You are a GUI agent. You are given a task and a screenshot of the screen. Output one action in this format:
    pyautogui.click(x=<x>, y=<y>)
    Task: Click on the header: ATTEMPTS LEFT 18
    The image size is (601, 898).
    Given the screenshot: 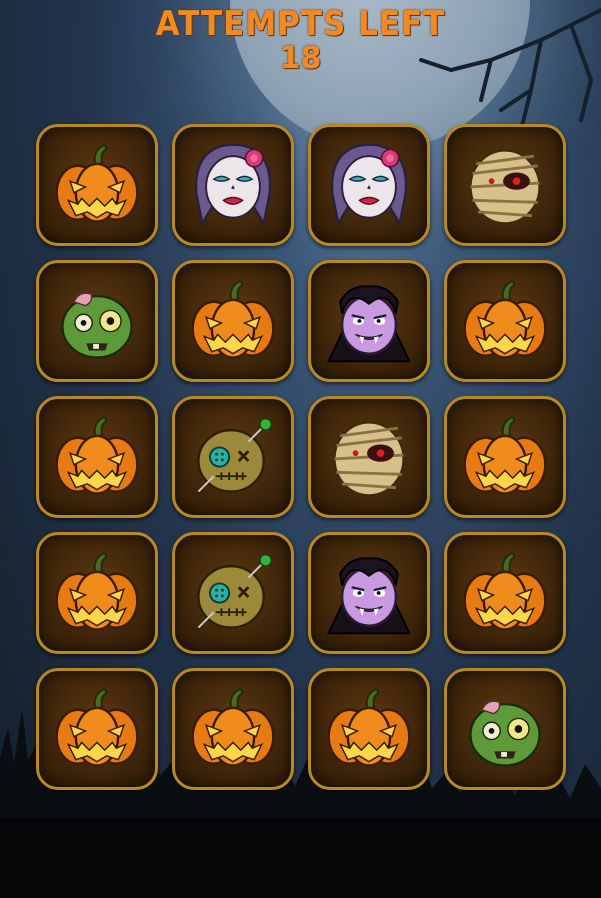 What is the action you would take?
    pyautogui.click(x=300, y=40)
    